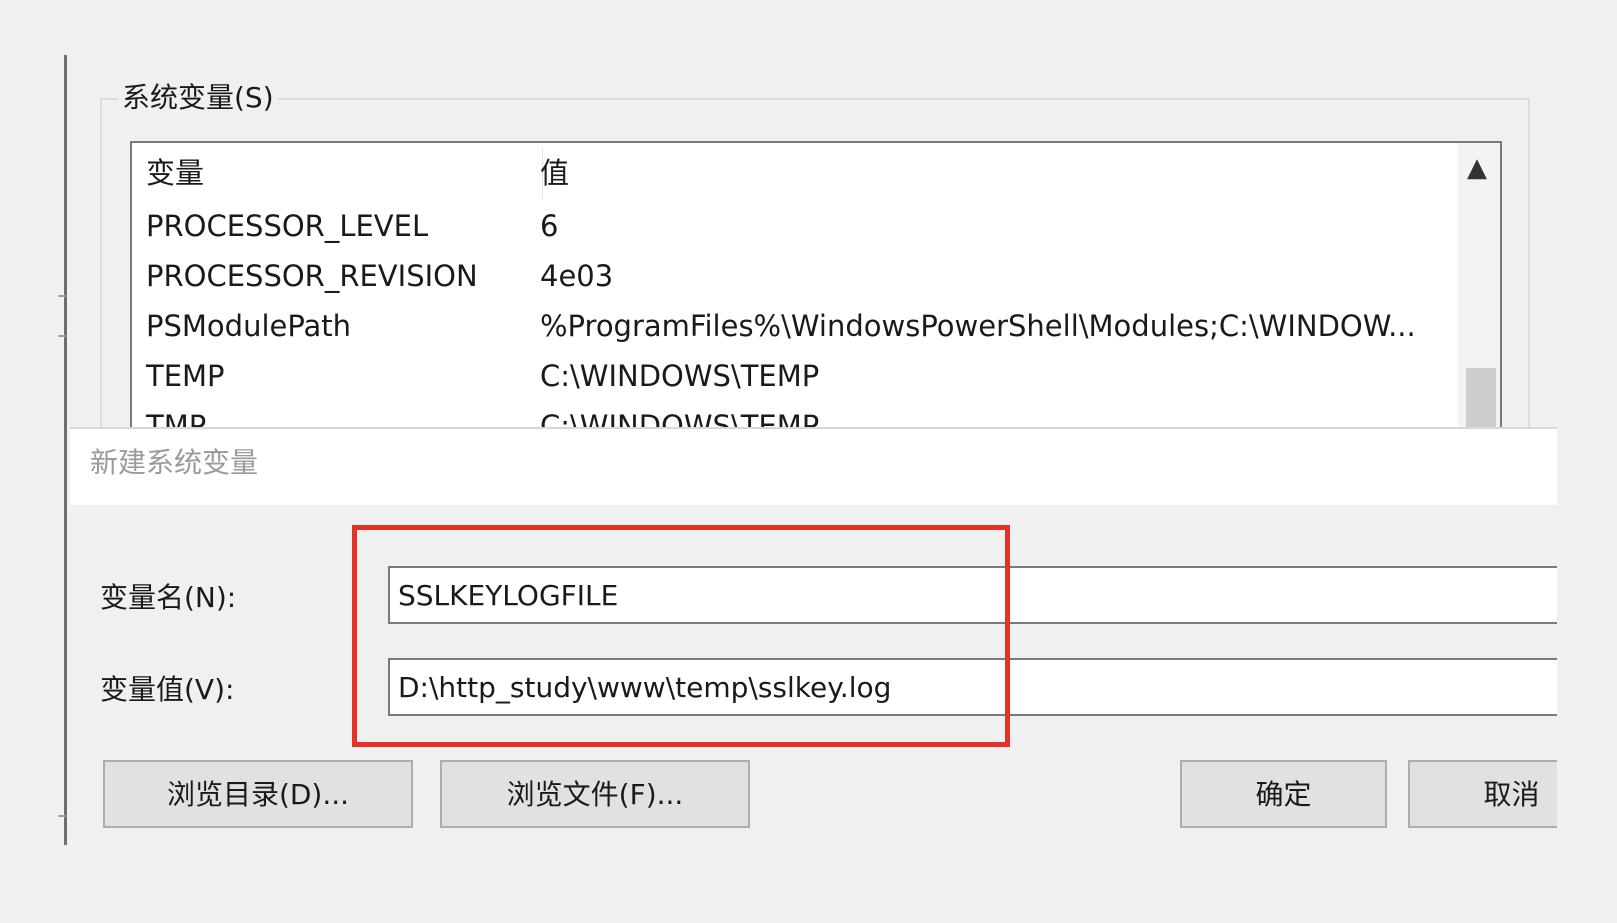 This screenshot has width=1617, height=923. What do you see at coordinates (65, 450) in the screenshot?
I see `window-left-edge` at bounding box center [65, 450].